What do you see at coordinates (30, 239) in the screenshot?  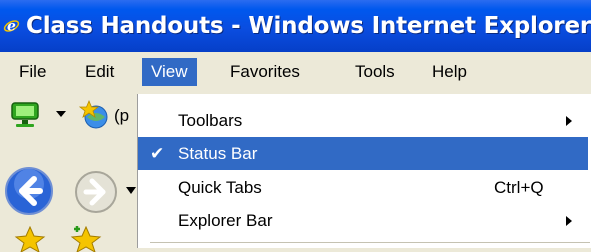 I see `favorites-star-icon` at bounding box center [30, 239].